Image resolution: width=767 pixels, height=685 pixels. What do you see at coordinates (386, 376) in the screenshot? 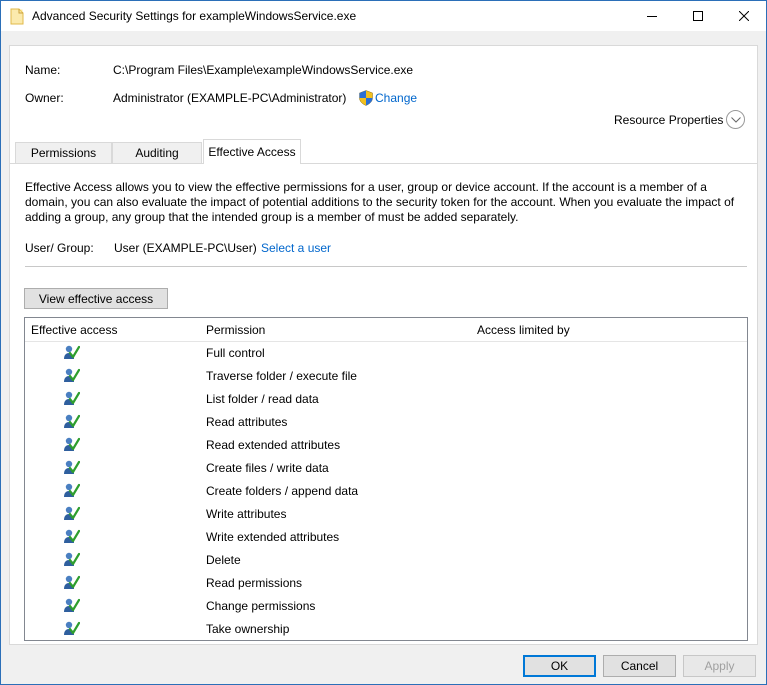
I see `table-row: Traverse folder / execute file` at bounding box center [386, 376].